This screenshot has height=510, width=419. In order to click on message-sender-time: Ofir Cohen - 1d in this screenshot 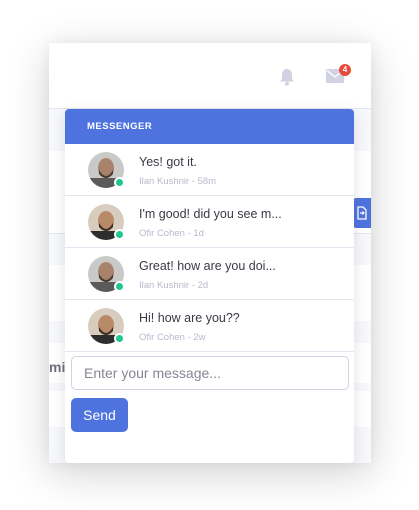, I will do `click(171, 233)`.